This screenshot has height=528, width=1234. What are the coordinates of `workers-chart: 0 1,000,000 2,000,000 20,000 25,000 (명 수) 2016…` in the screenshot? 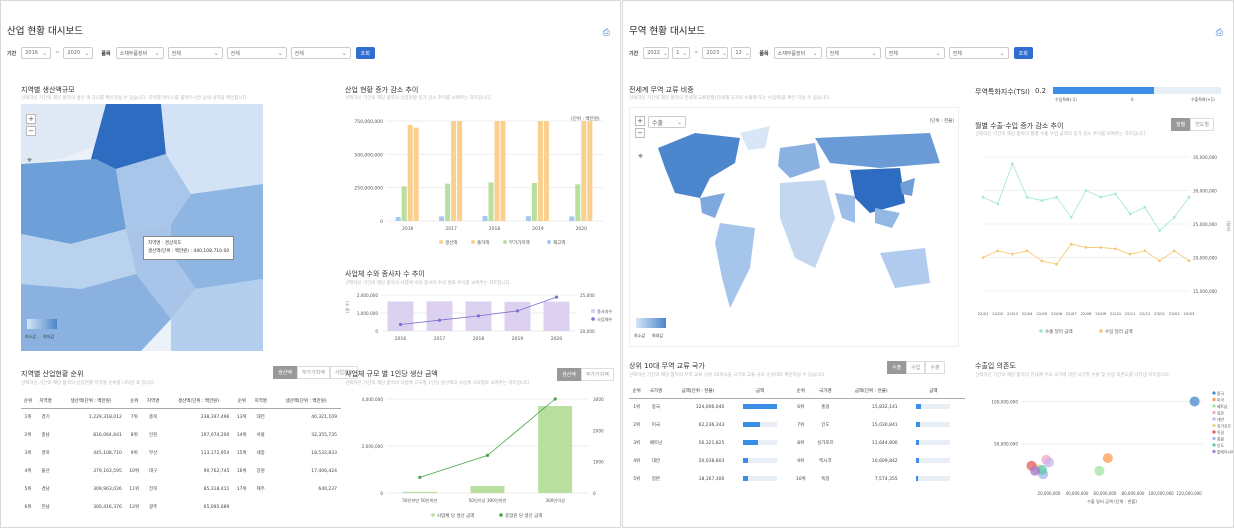 It's located at (478, 317).